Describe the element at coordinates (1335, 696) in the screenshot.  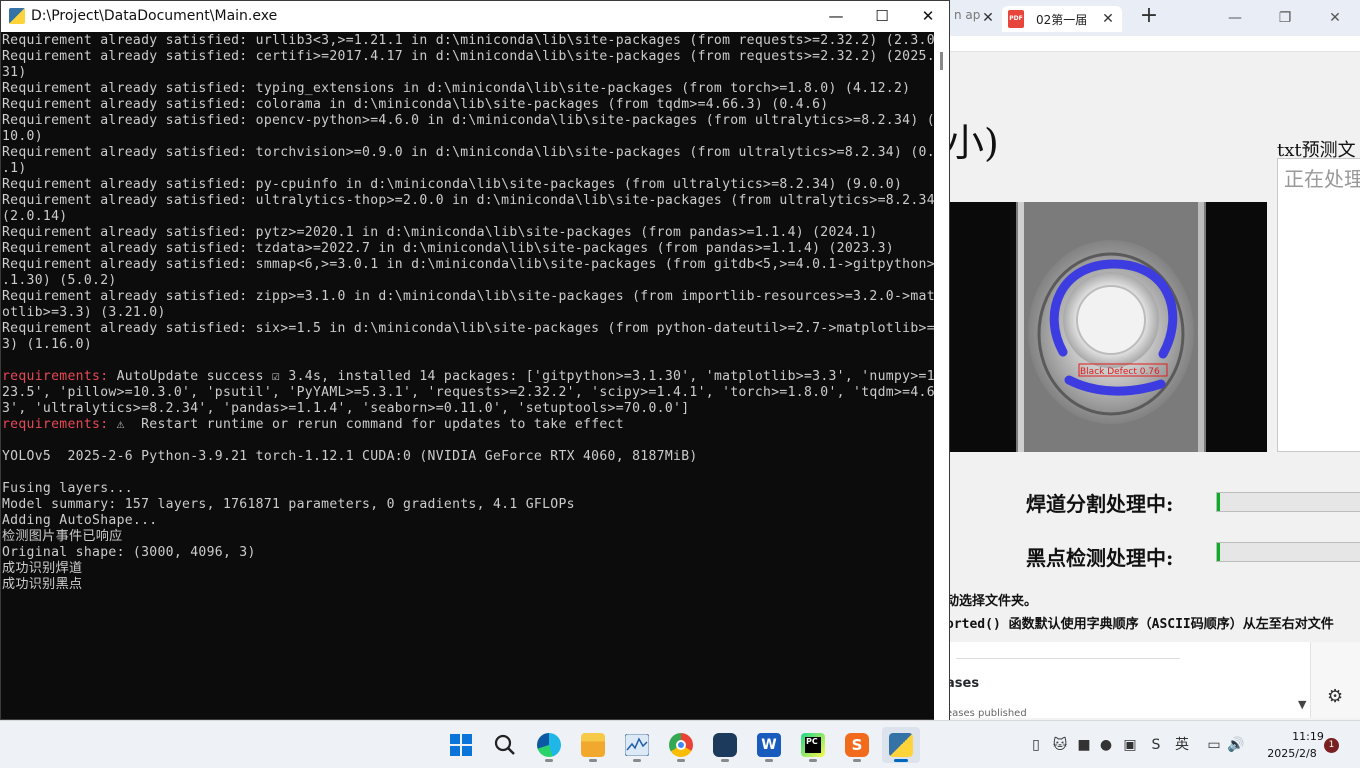
I see `gear-icon: ⚙` at that location.